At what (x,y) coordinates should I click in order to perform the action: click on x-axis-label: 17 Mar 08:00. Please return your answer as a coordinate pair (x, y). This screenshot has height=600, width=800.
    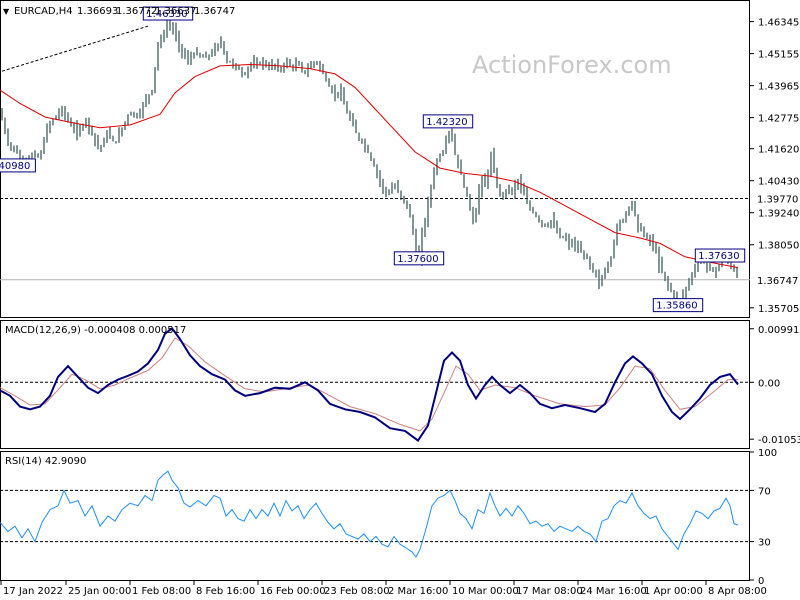
    Looking at the image, I should click on (549, 591).